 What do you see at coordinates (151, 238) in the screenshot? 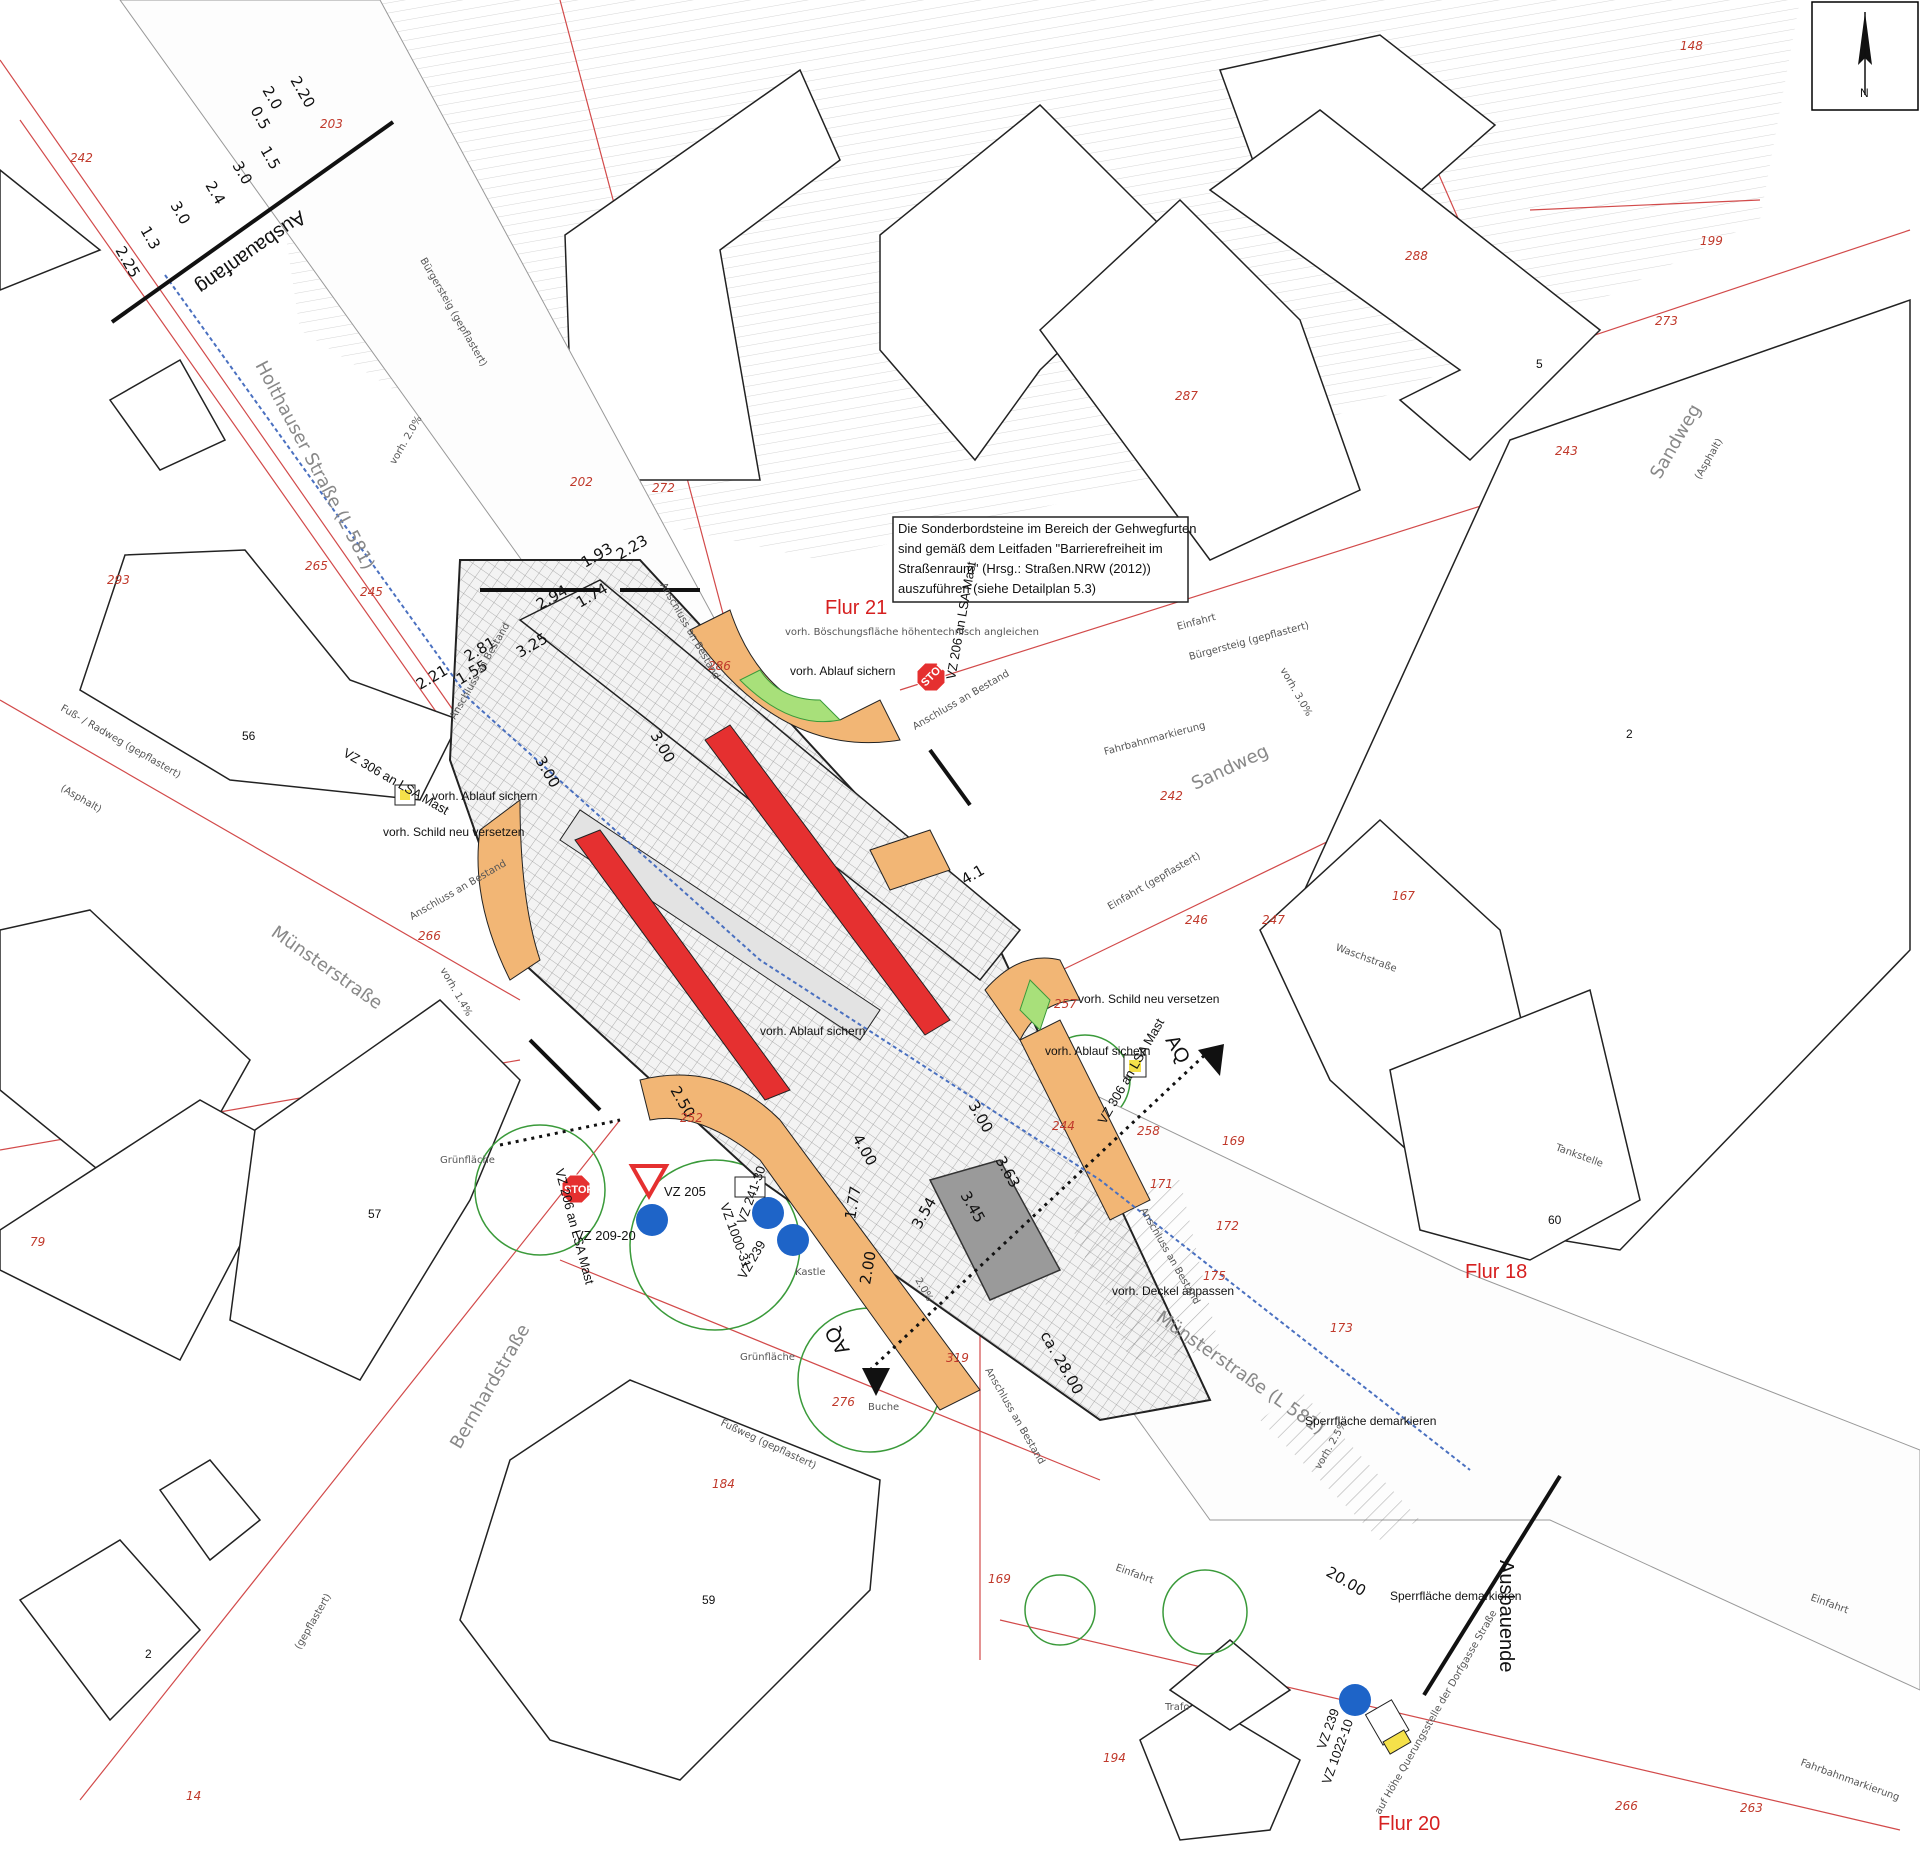
I see `dim-t8: 1.3` at bounding box center [151, 238].